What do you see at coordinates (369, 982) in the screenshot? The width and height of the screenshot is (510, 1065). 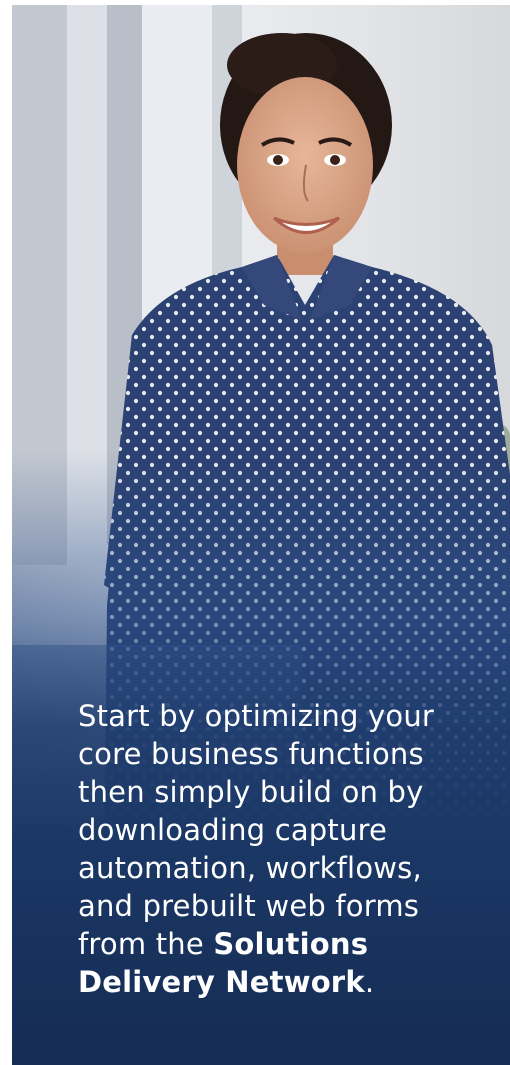 I see `caption-period: .` at bounding box center [369, 982].